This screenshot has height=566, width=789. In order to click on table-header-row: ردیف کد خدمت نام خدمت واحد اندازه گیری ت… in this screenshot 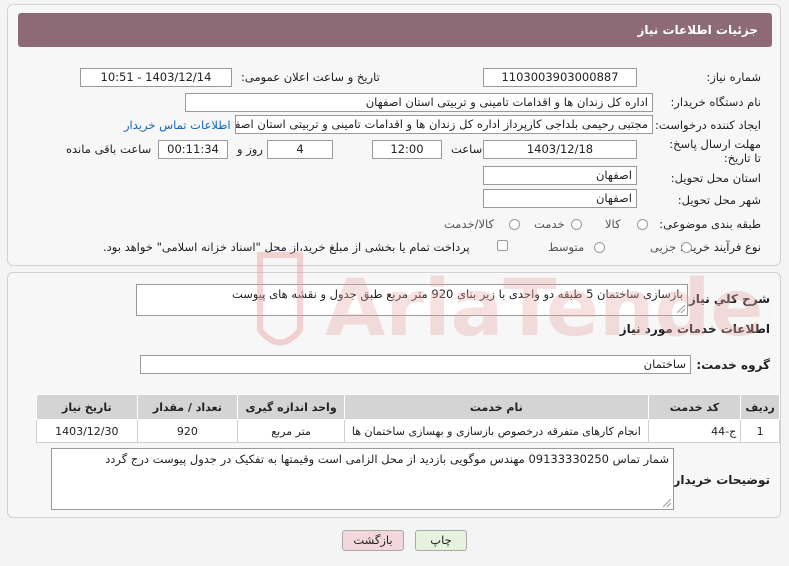, I will do `click(408, 407)`.